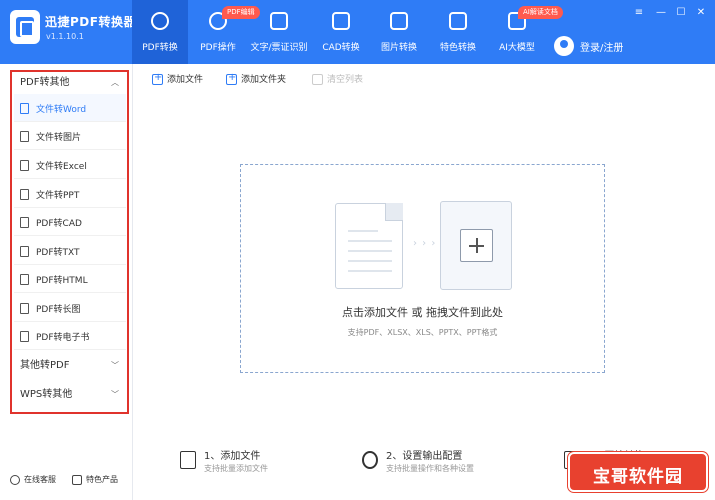 This screenshot has width=715, height=500. Describe the element at coordinates (58, 310) in the screenshot. I see `sidebar-item-label: PDF转长图` at that location.